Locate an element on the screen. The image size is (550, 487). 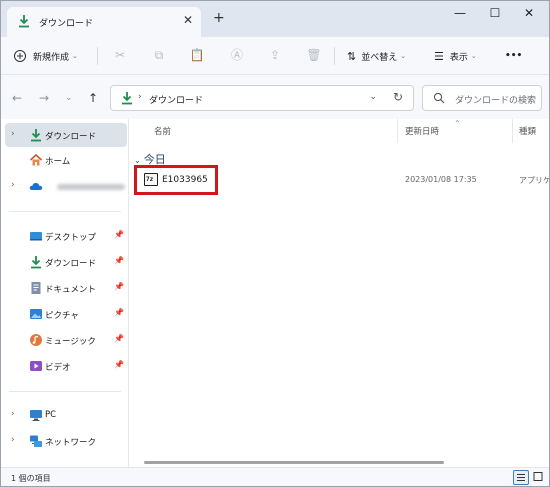
sidebar-item-videos: ビデオ 📌 is located at coordinates (66, 366).